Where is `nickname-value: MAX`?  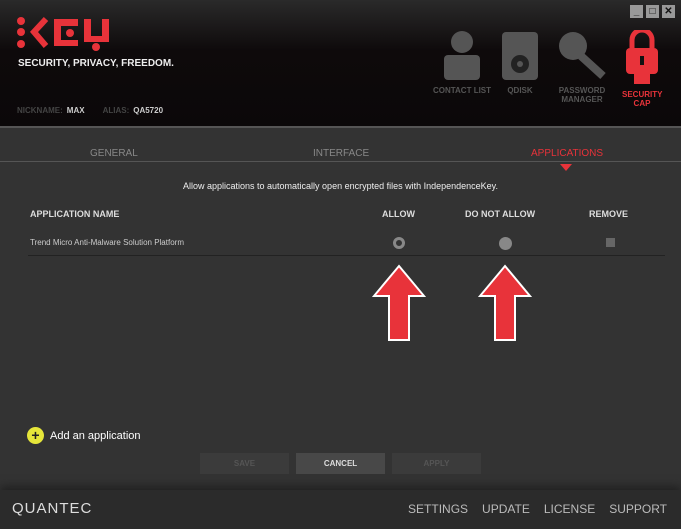 nickname-value: MAX is located at coordinates (75, 110).